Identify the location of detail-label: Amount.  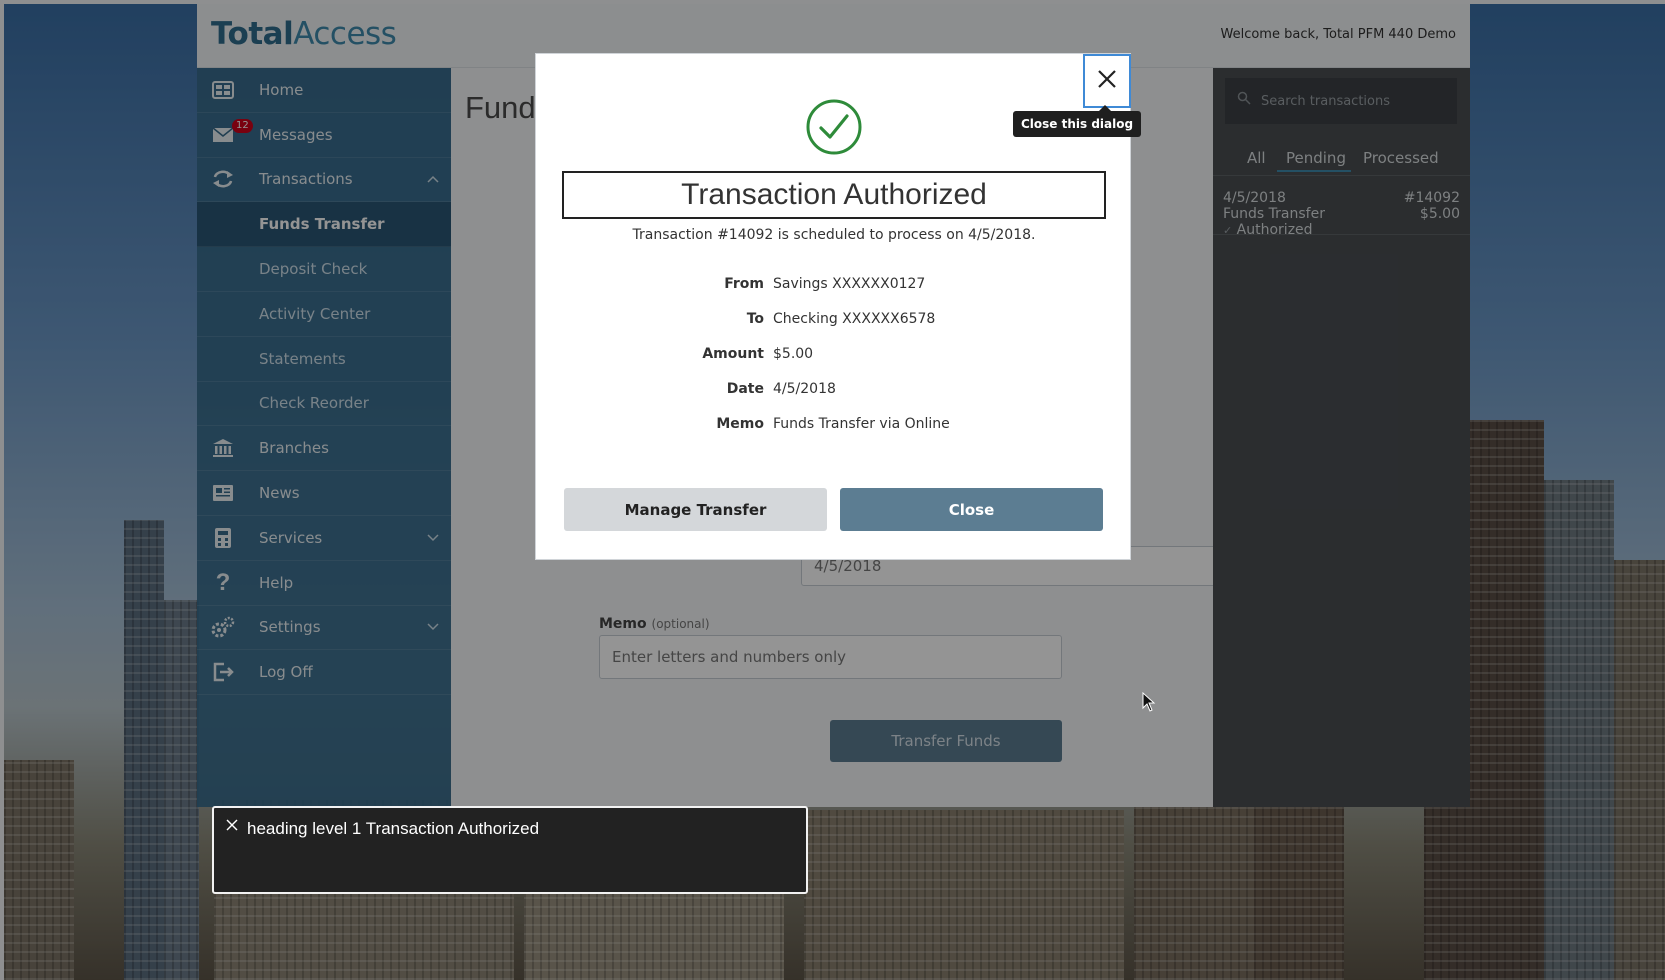
(733, 354).